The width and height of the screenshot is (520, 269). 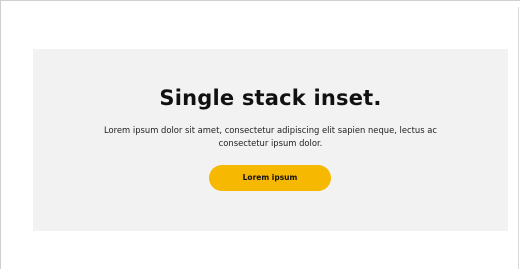 What do you see at coordinates (270, 98) in the screenshot?
I see `section-heading: Single stack inset.` at bounding box center [270, 98].